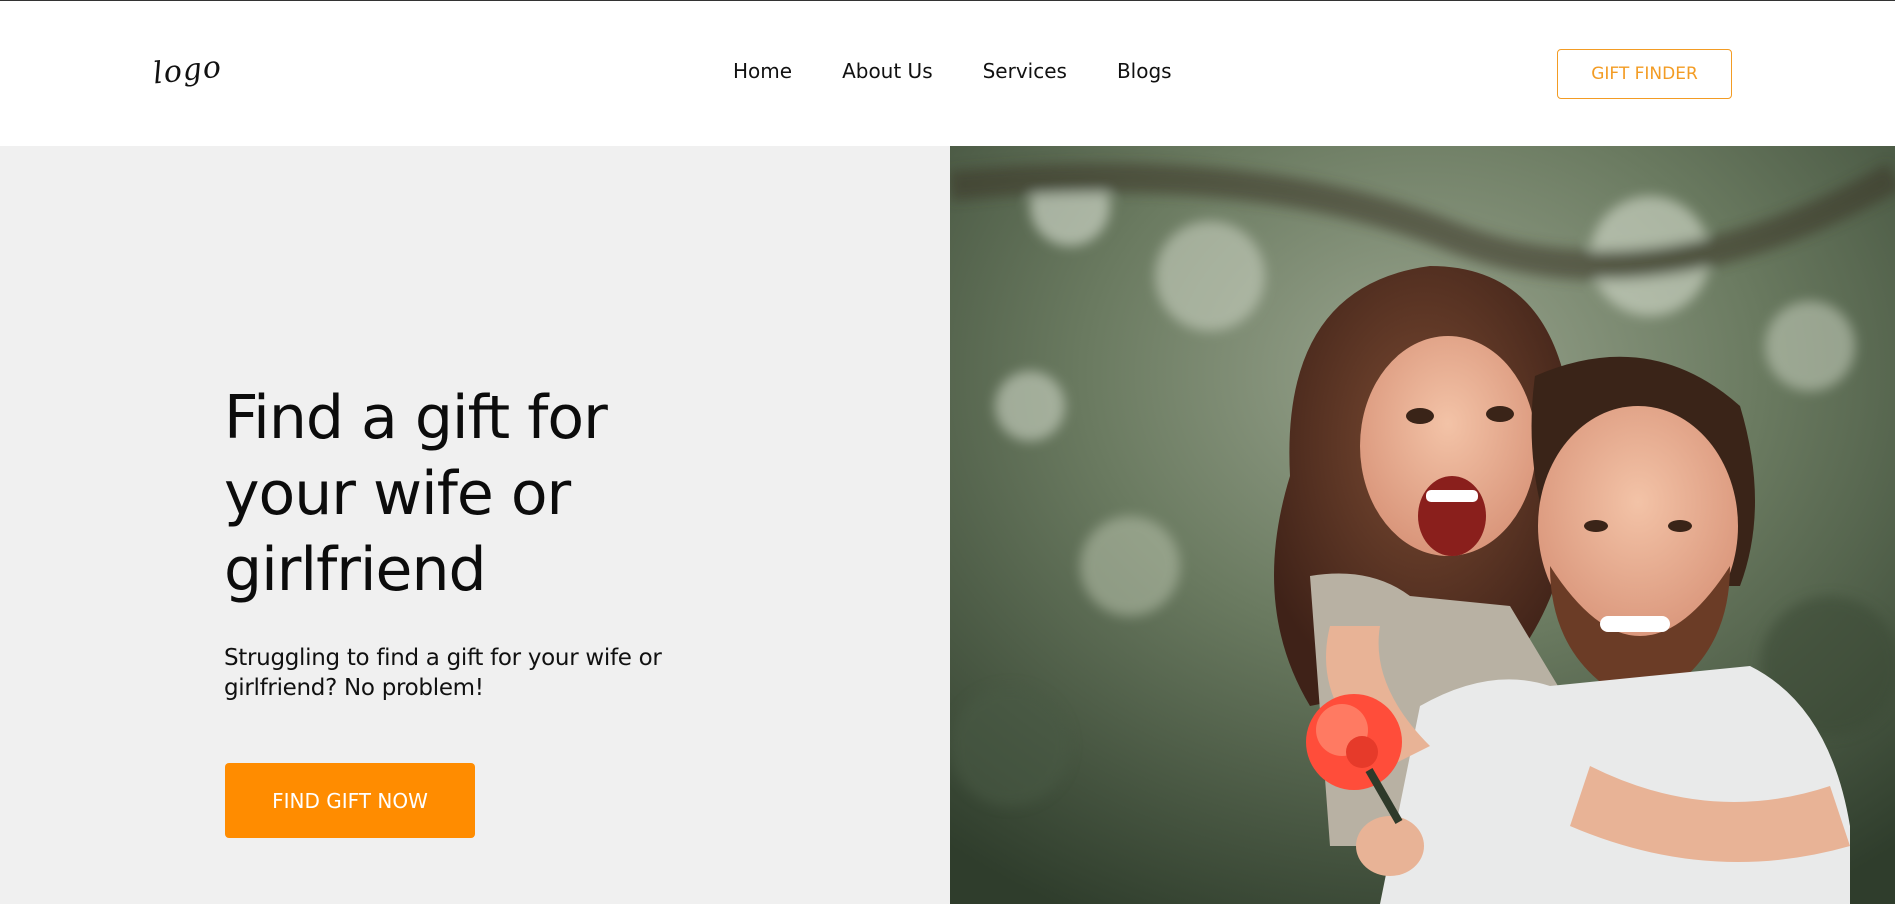  What do you see at coordinates (1644, 74) in the screenshot?
I see `gift-finder-button: GIFT FINDER` at bounding box center [1644, 74].